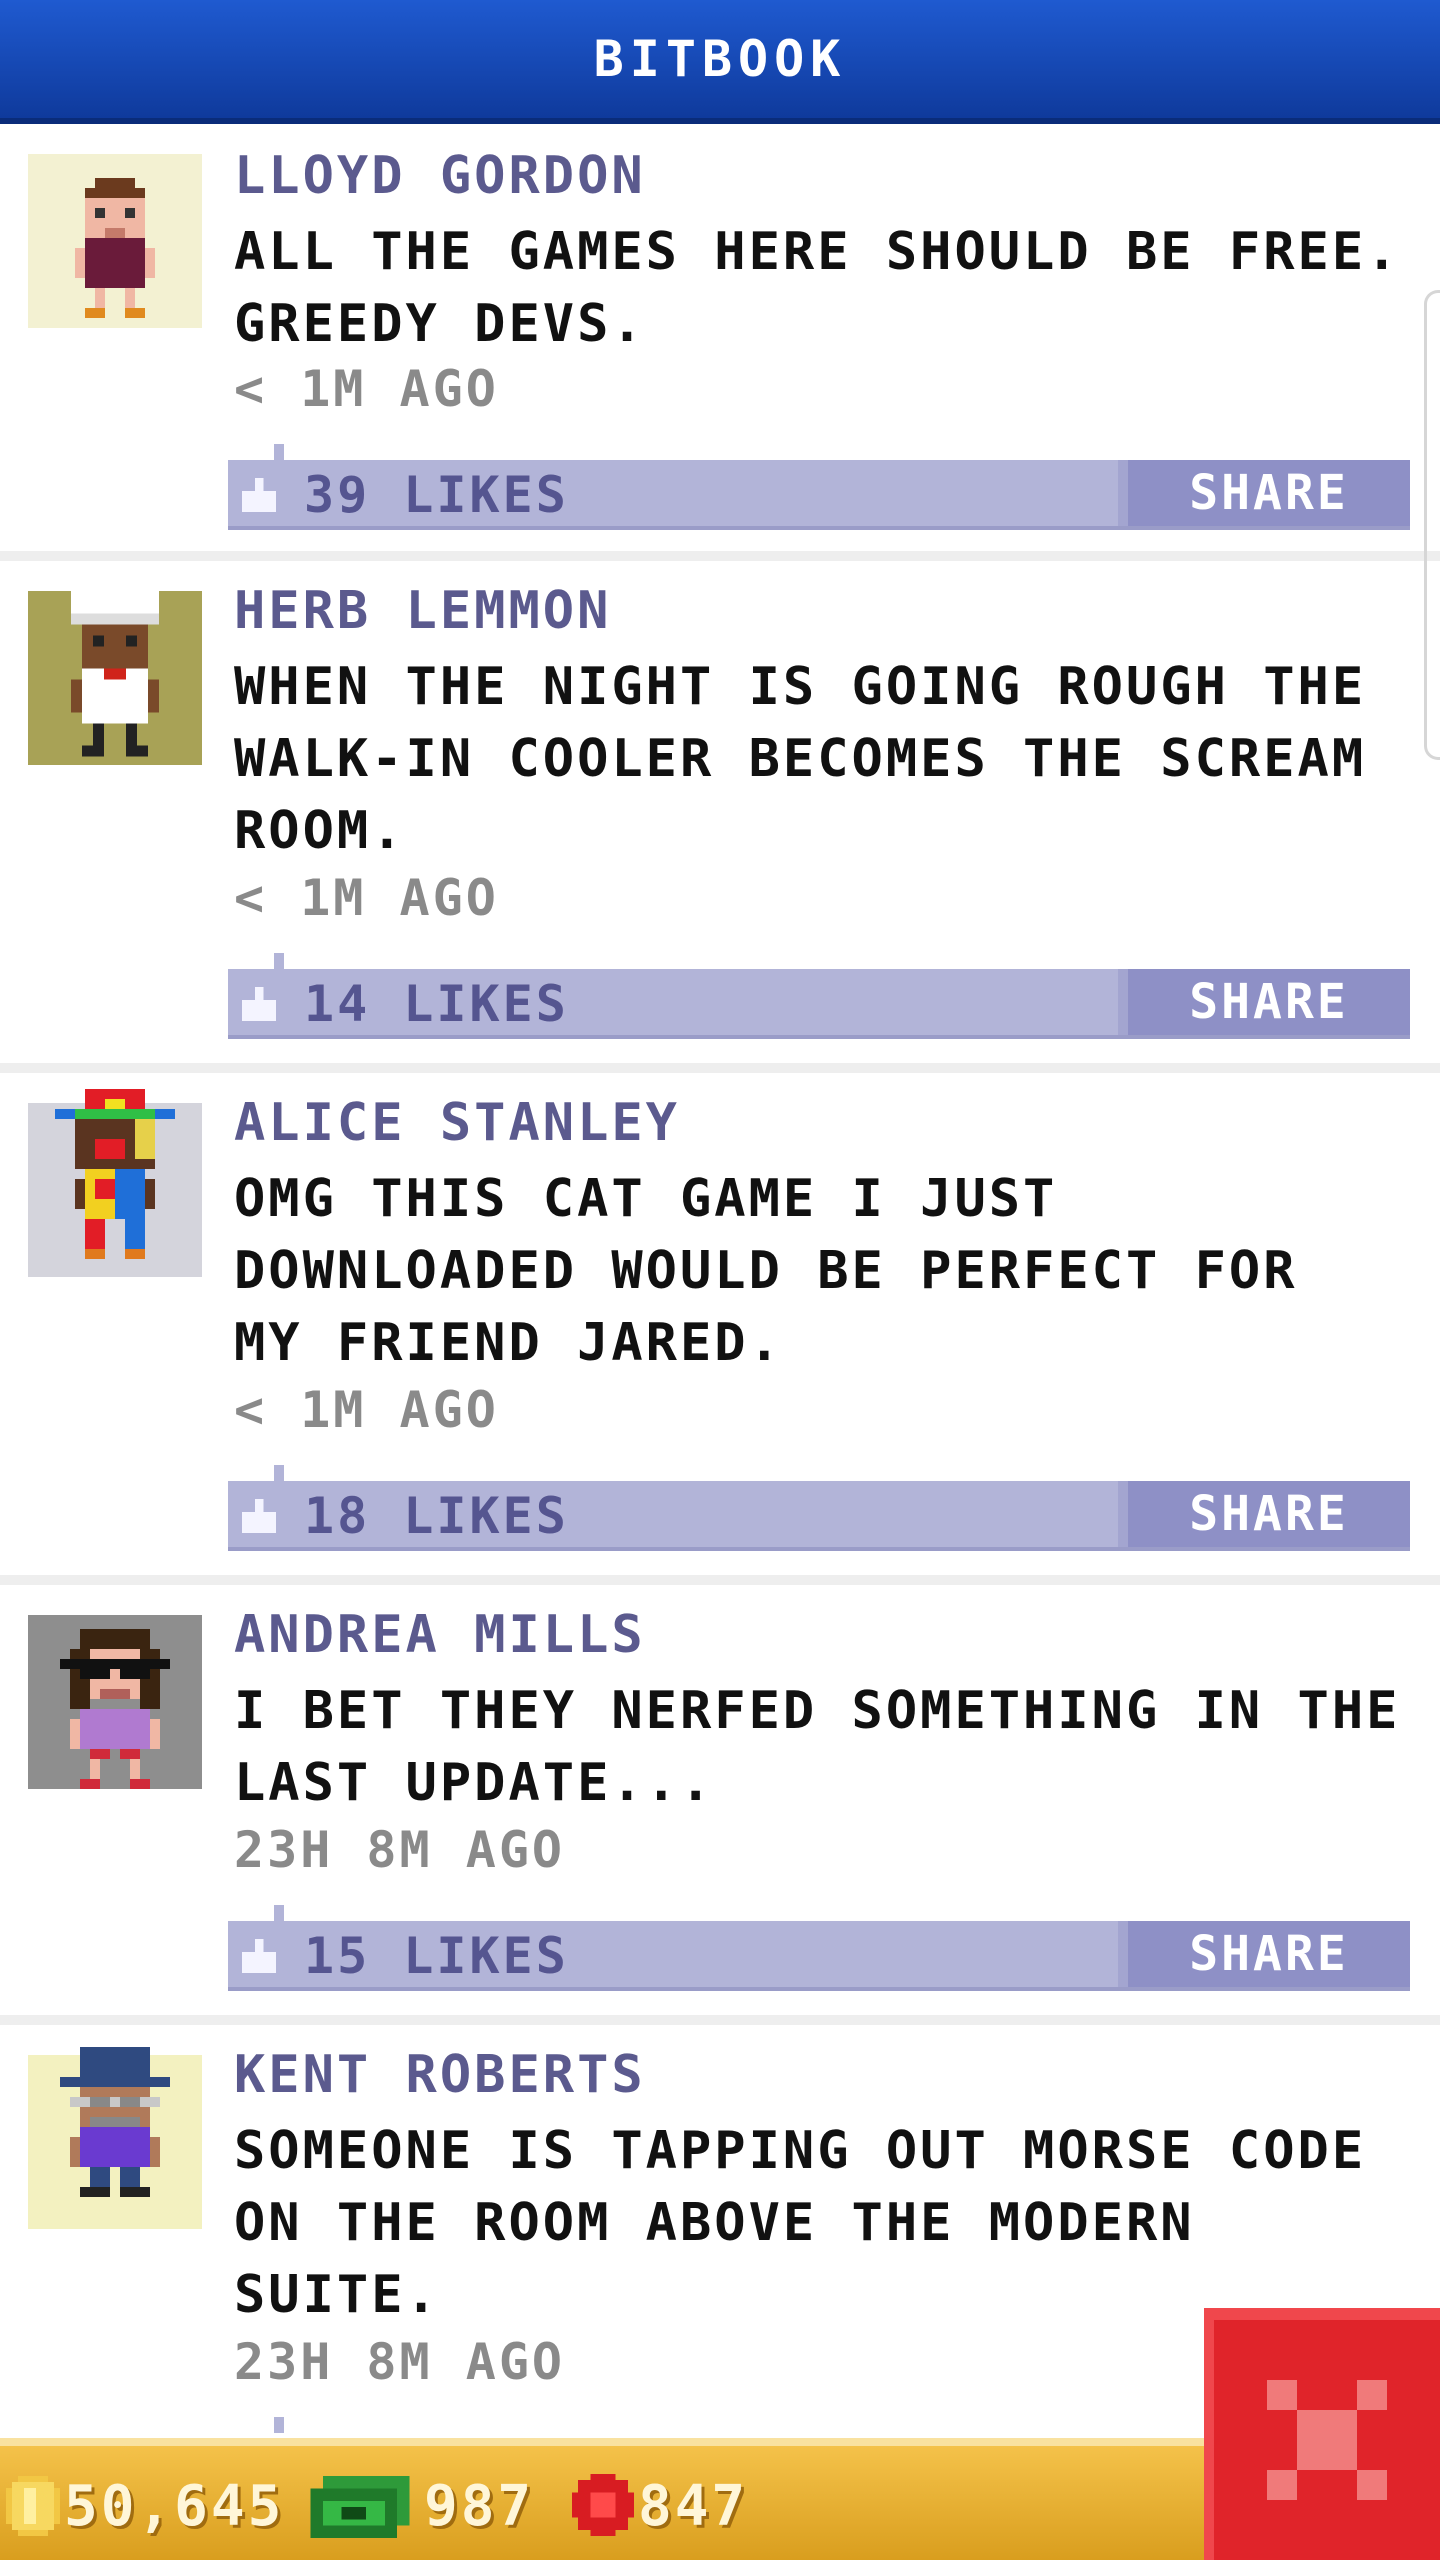 The height and width of the screenshot is (2560, 1440). I want to click on post-actions-bar: 18 LIKES SHARE, so click(819, 1508).